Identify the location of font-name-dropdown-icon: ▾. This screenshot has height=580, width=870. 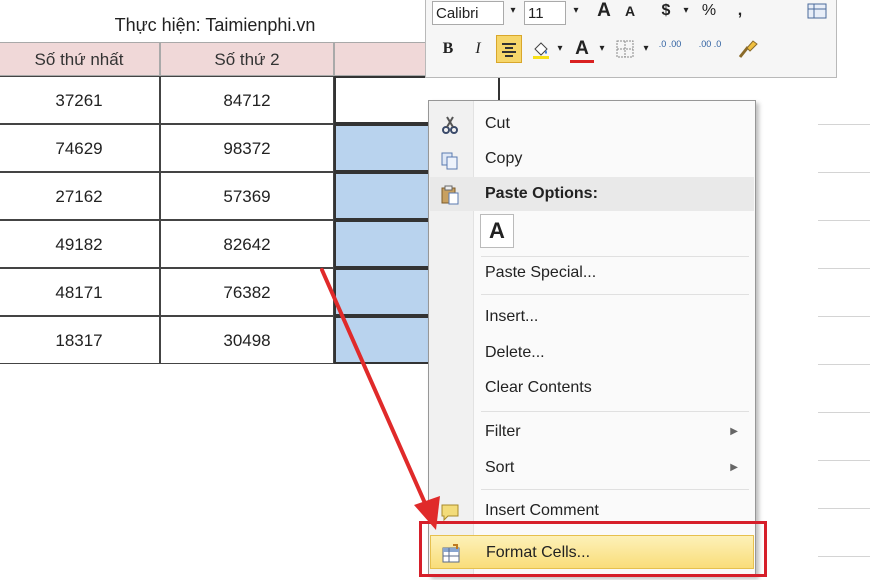
(513, 12).